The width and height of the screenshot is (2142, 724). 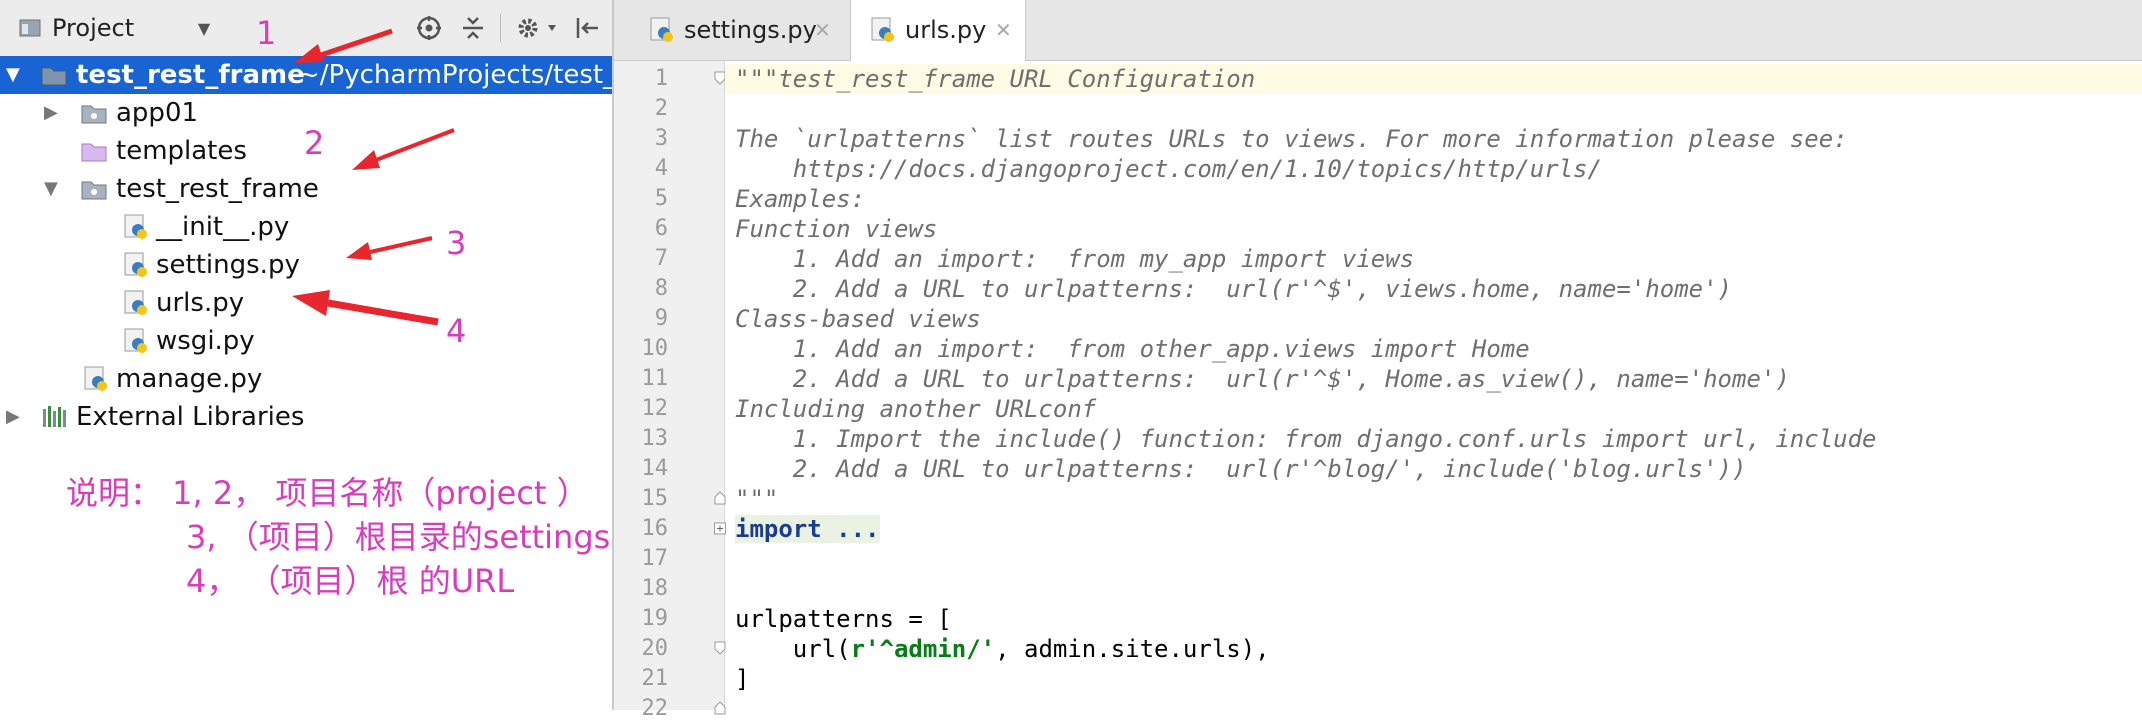 What do you see at coordinates (995, 79) in the screenshot?
I see `code-line: """test_rest_frame URL Configuration` at bounding box center [995, 79].